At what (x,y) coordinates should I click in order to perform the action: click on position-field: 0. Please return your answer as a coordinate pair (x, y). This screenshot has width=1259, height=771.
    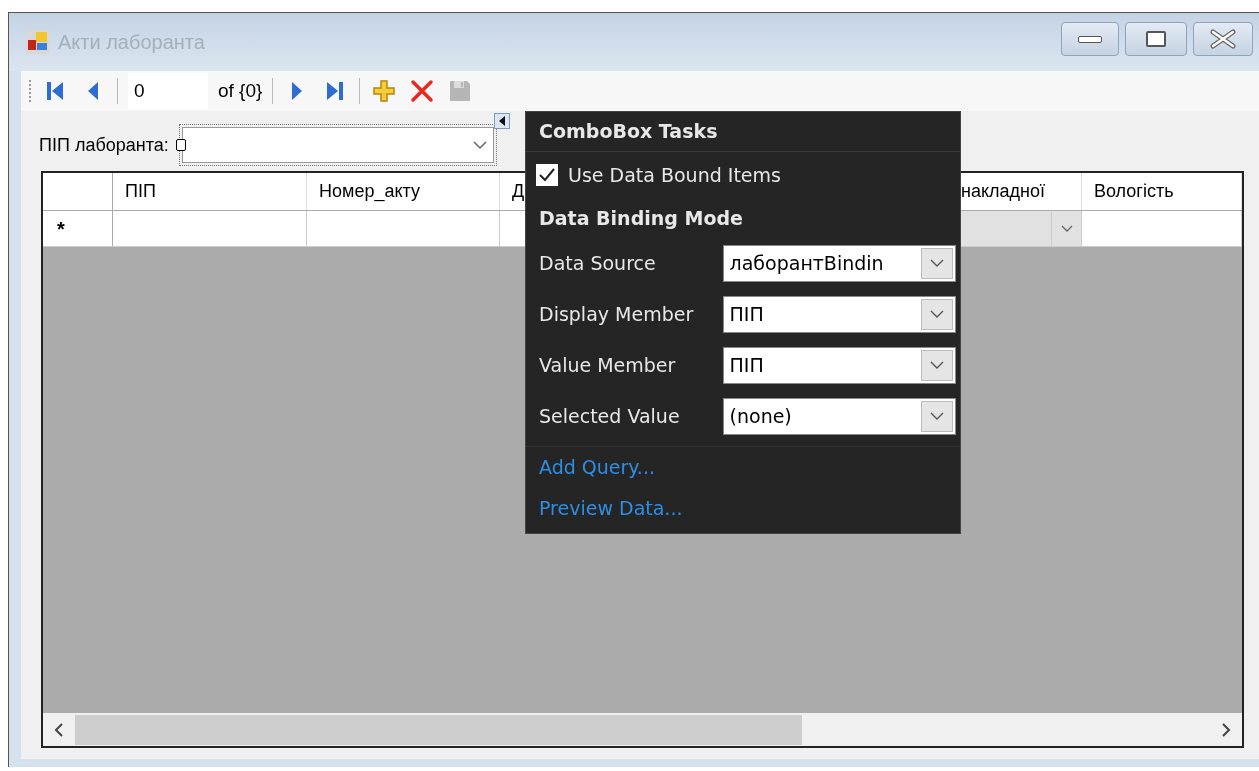
    Looking at the image, I should click on (168, 91).